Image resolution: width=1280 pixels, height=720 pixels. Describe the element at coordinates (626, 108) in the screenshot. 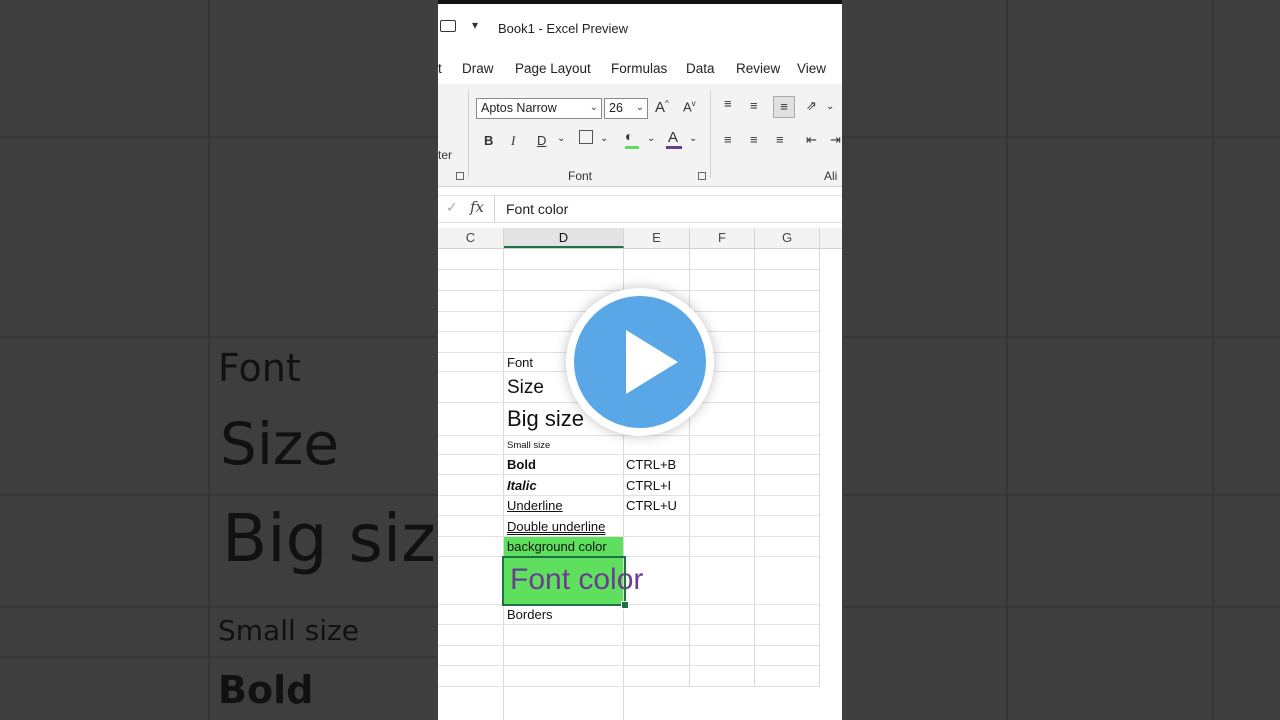

I see `font-size-select: 26 ⌄` at that location.